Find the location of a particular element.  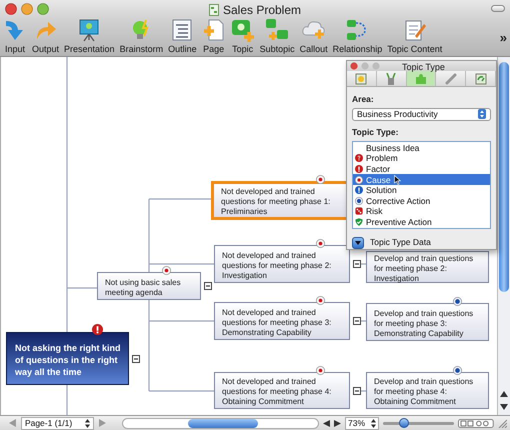

list-item: Corrective Action is located at coordinates (421, 200).